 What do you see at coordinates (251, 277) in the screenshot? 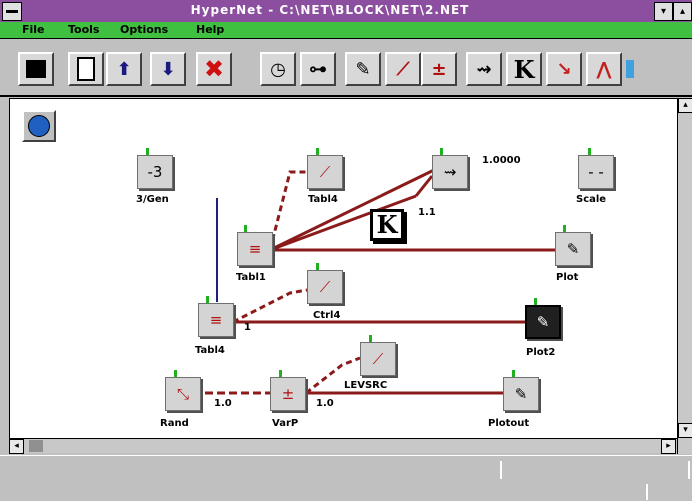
I see `table-node-2-label: Tabl1` at bounding box center [251, 277].